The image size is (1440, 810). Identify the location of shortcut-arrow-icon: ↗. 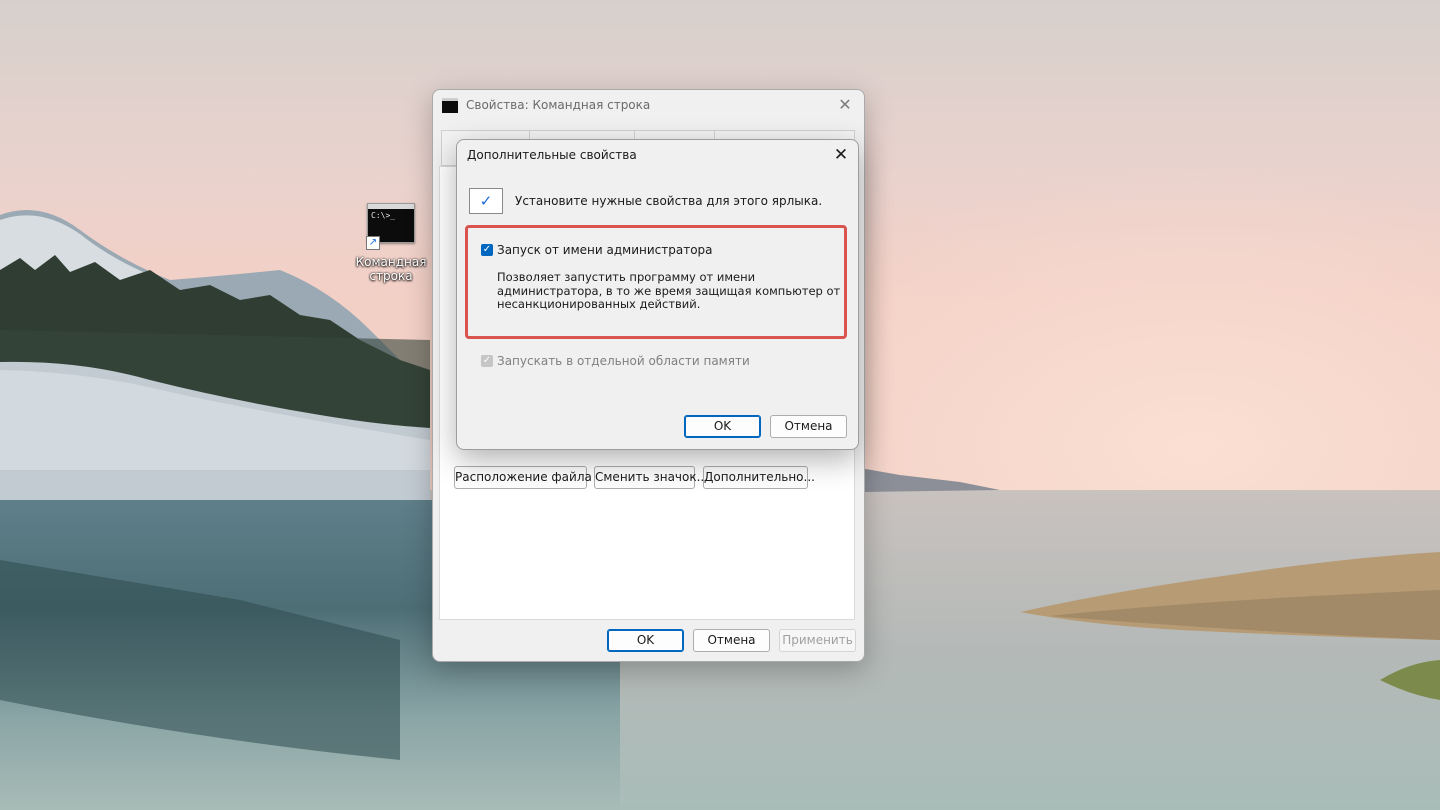
(373, 243).